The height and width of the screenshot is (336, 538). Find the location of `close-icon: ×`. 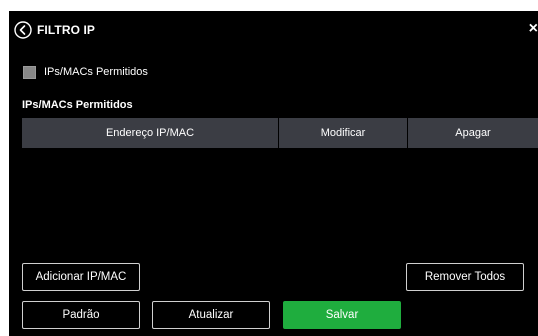

close-icon: × is located at coordinates (533, 29).